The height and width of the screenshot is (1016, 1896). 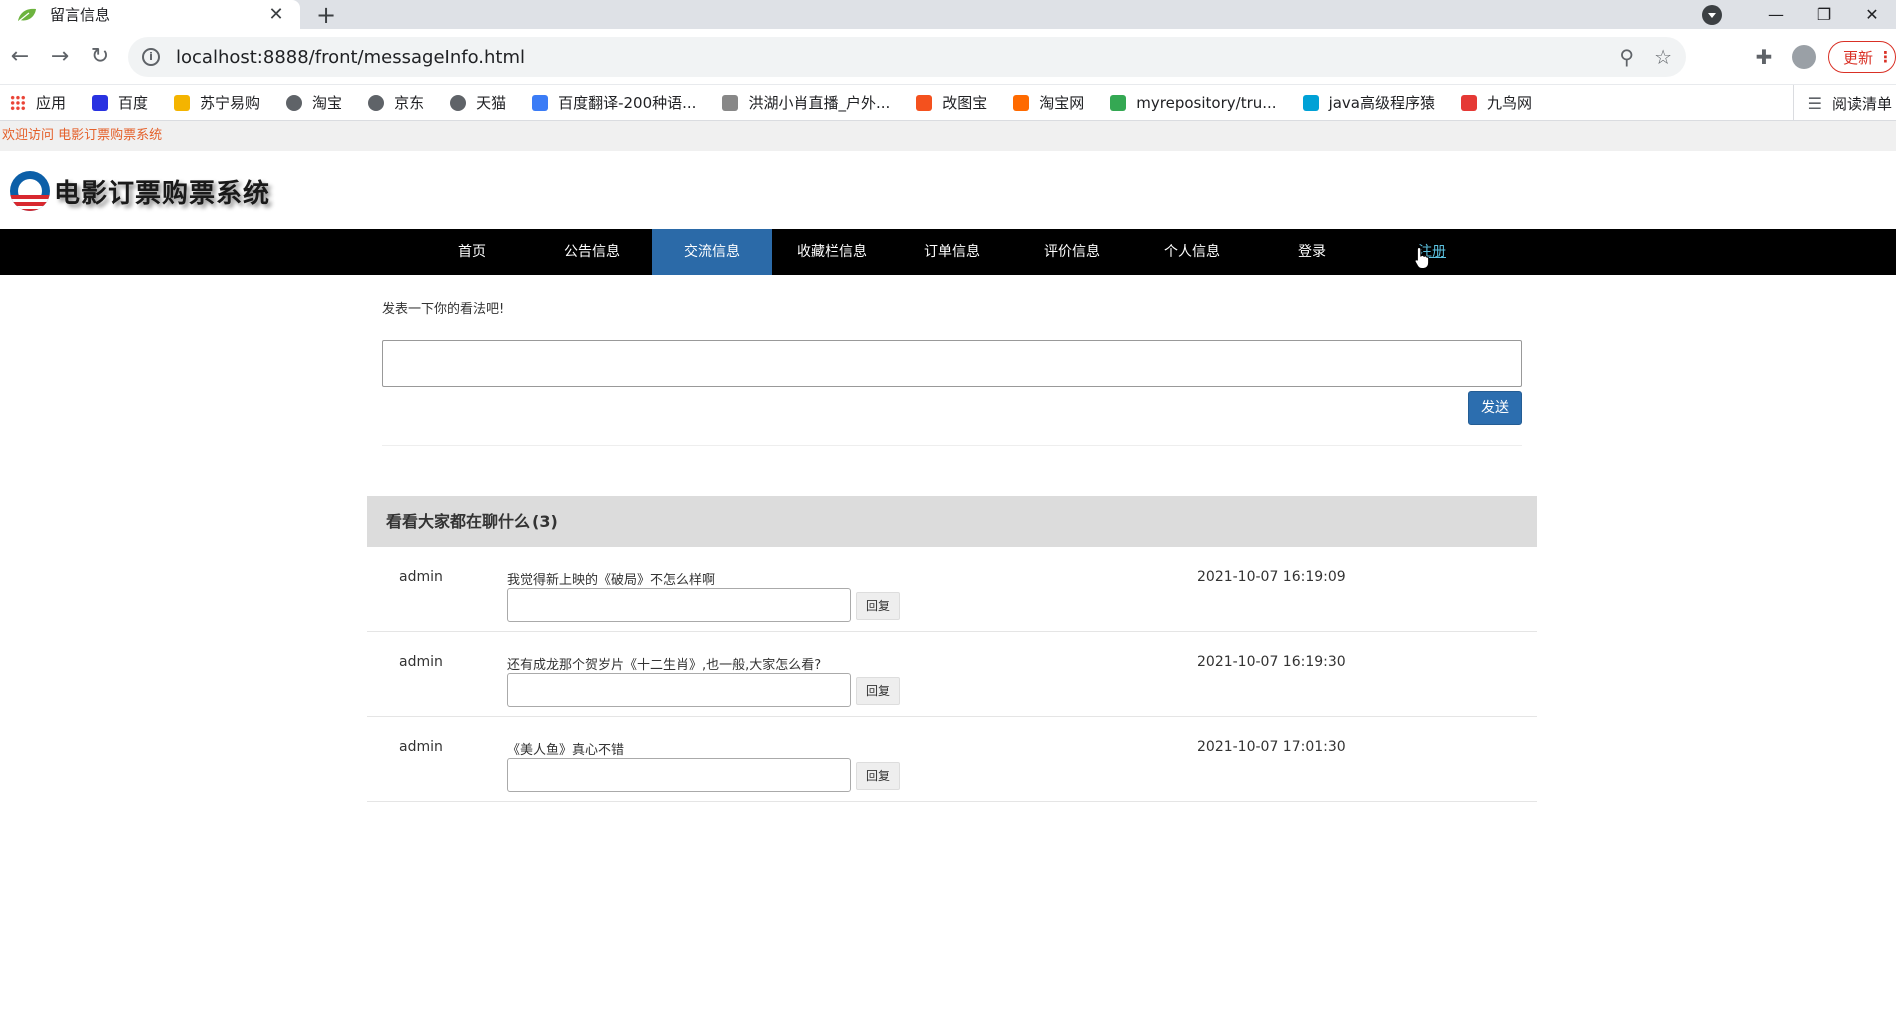 I want to click on bookmark-item: 天猫, so click(x=478, y=102).